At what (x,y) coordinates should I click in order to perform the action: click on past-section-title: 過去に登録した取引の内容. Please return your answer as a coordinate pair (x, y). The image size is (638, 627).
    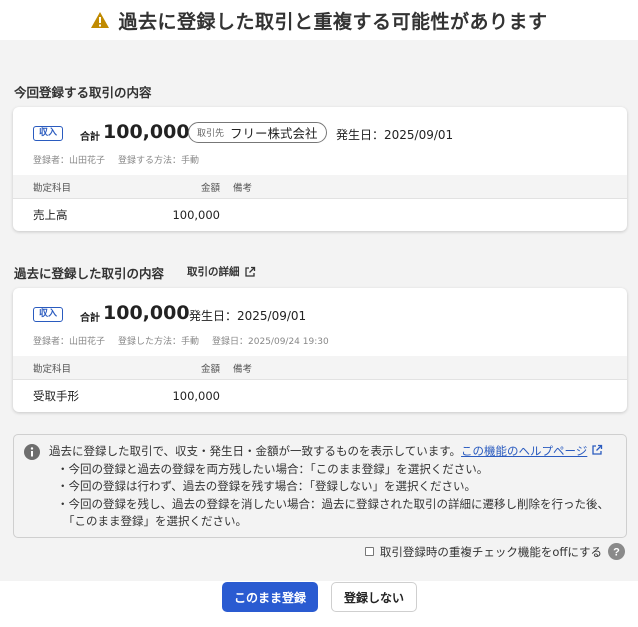
    Looking at the image, I should click on (89, 273).